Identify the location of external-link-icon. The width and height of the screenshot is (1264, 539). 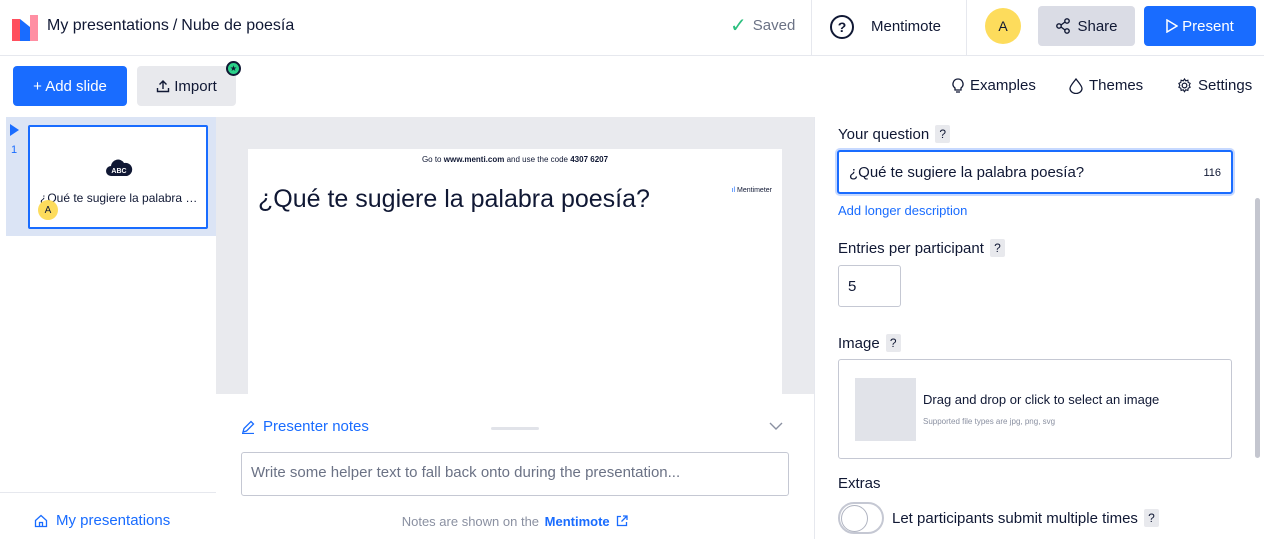
(622, 521).